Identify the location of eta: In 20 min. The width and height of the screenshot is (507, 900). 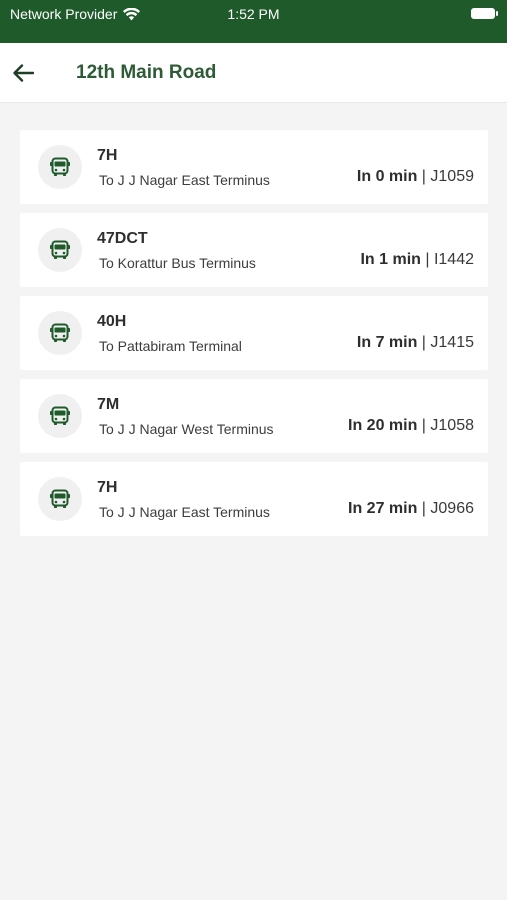
(383, 425).